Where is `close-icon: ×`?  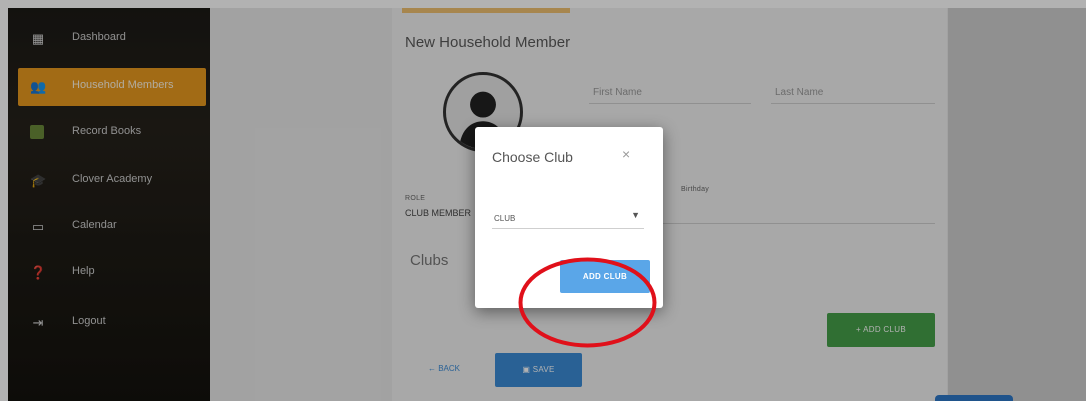 close-icon: × is located at coordinates (626, 154).